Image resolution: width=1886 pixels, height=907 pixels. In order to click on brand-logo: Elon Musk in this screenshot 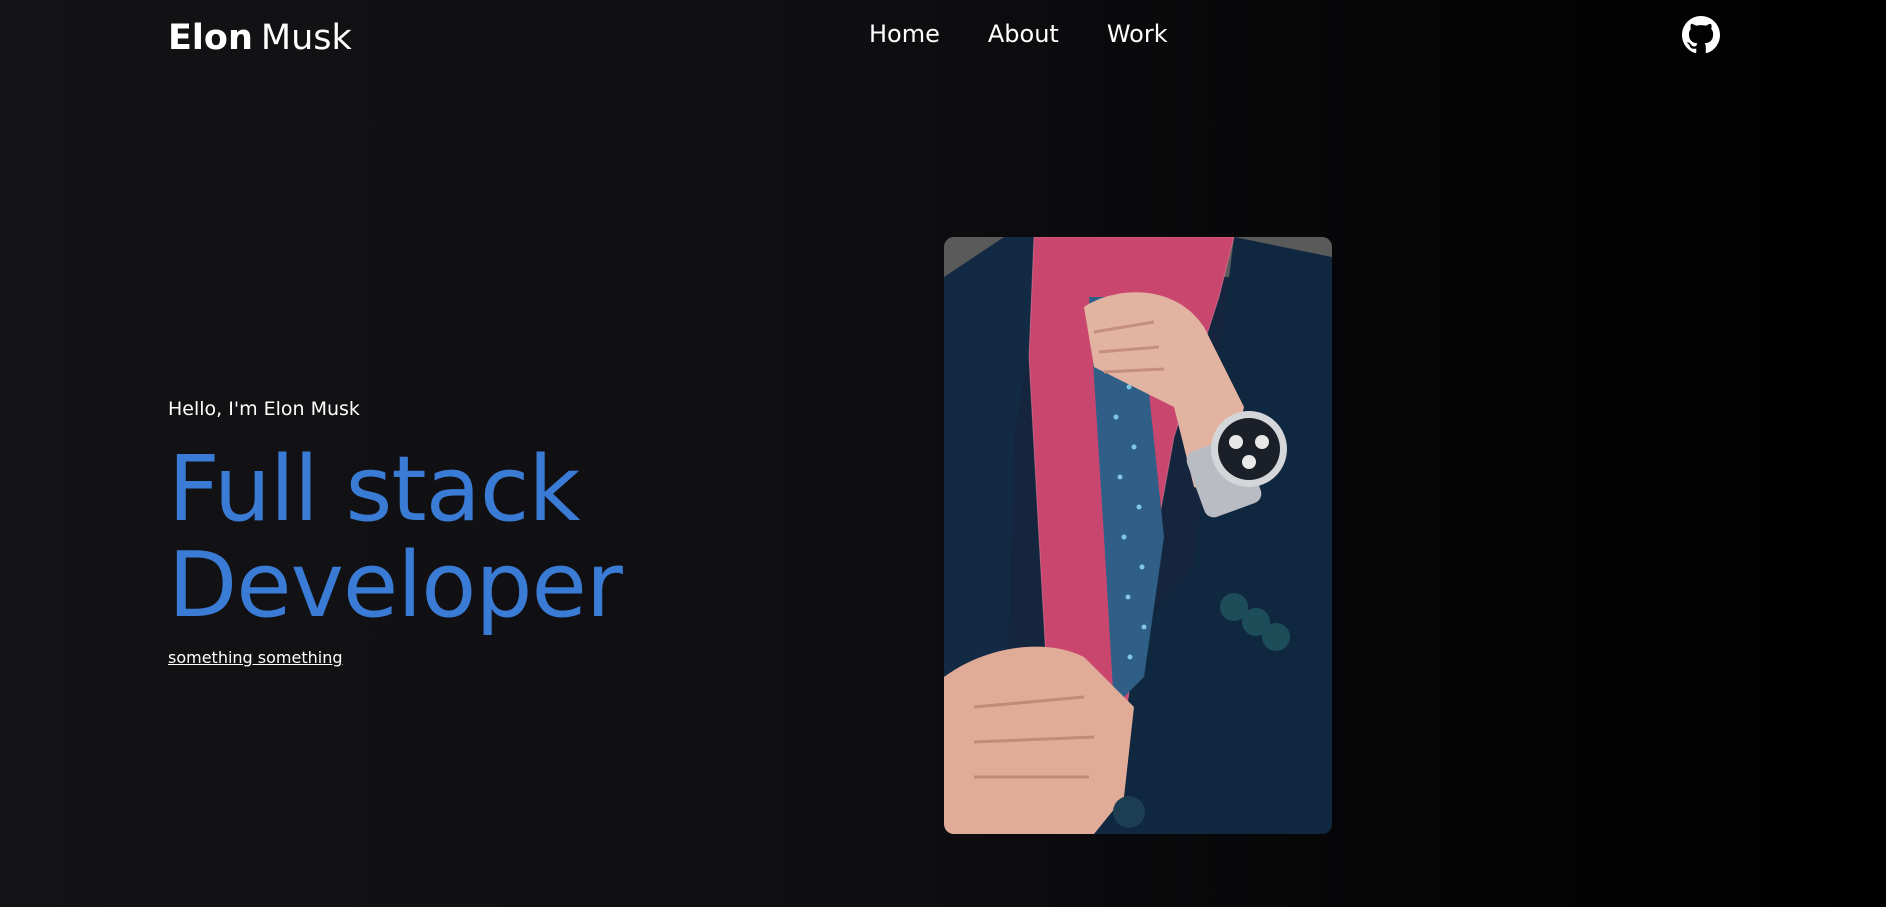, I will do `click(260, 38)`.